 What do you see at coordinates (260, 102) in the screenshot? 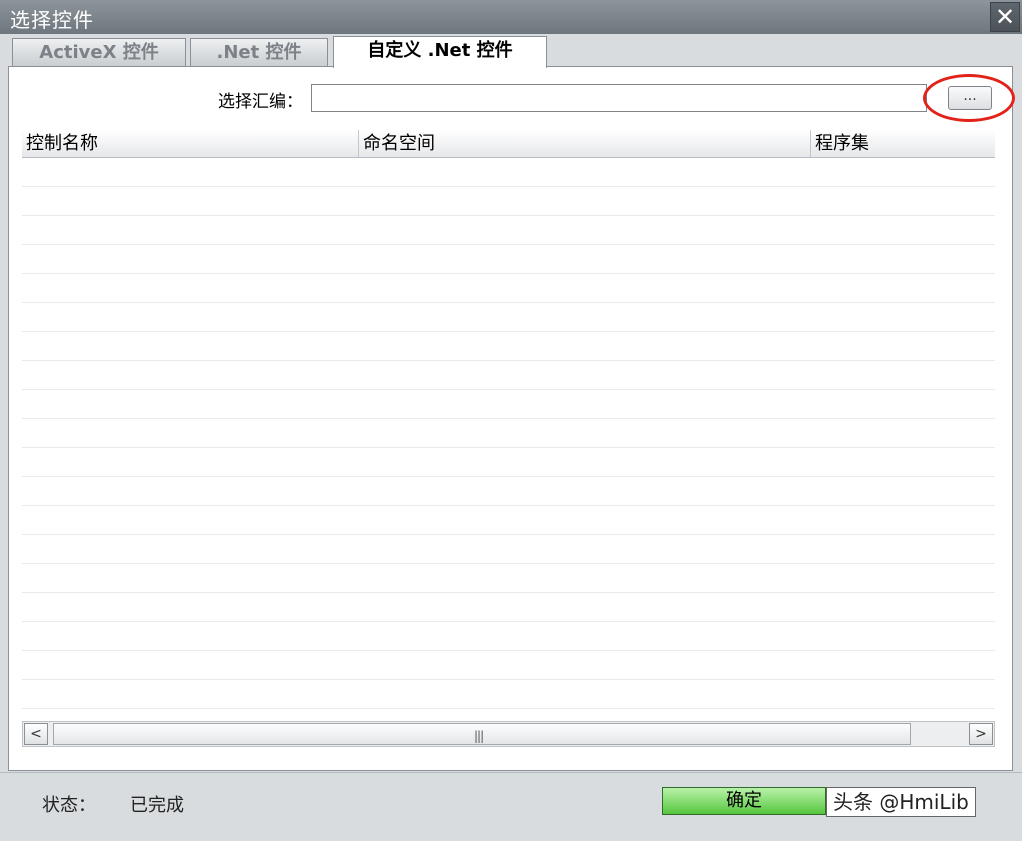
I see `assembly-label: 选择汇编：` at bounding box center [260, 102].